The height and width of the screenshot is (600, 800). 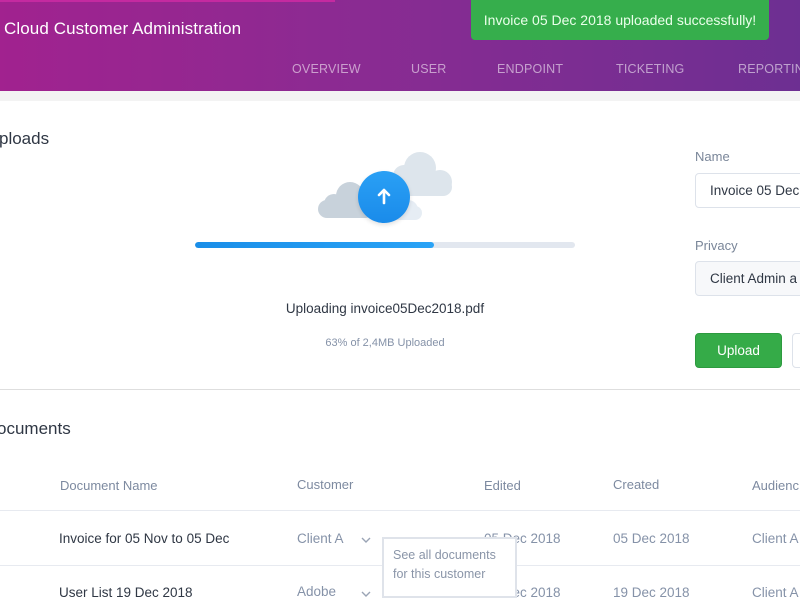 What do you see at coordinates (796, 350) in the screenshot?
I see `cancel-button` at bounding box center [796, 350].